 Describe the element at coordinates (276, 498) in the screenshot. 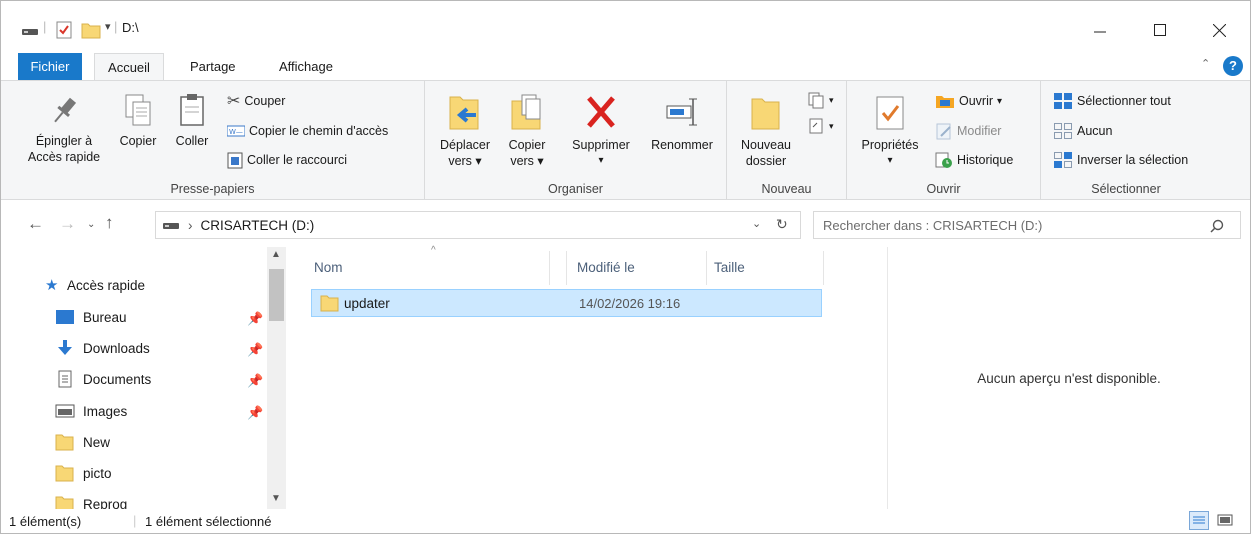

I see `scroll-down-icon: ▼` at that location.